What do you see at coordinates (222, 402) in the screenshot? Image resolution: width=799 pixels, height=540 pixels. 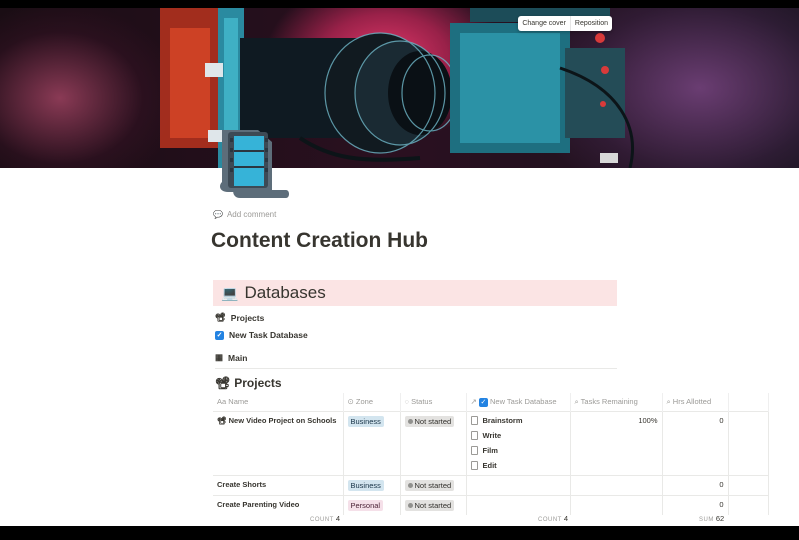 I see `text-property-icon: Aa` at bounding box center [222, 402].